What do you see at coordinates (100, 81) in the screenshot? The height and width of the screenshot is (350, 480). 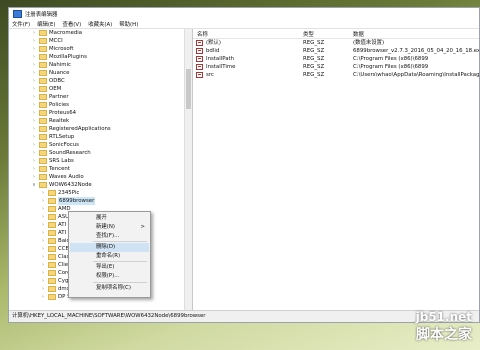 I see `tree-item: › ODBC` at bounding box center [100, 81].